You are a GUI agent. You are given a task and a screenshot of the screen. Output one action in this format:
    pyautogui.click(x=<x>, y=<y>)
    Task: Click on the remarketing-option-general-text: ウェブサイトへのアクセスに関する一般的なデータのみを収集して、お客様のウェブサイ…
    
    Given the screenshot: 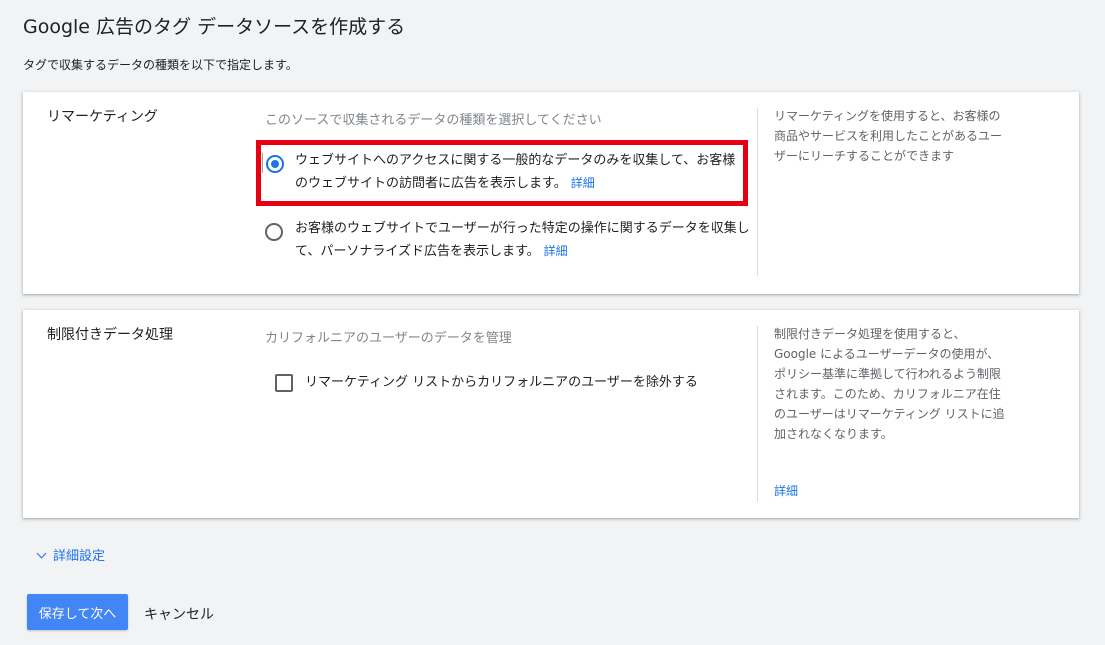 What is the action you would take?
    pyautogui.click(x=520, y=172)
    